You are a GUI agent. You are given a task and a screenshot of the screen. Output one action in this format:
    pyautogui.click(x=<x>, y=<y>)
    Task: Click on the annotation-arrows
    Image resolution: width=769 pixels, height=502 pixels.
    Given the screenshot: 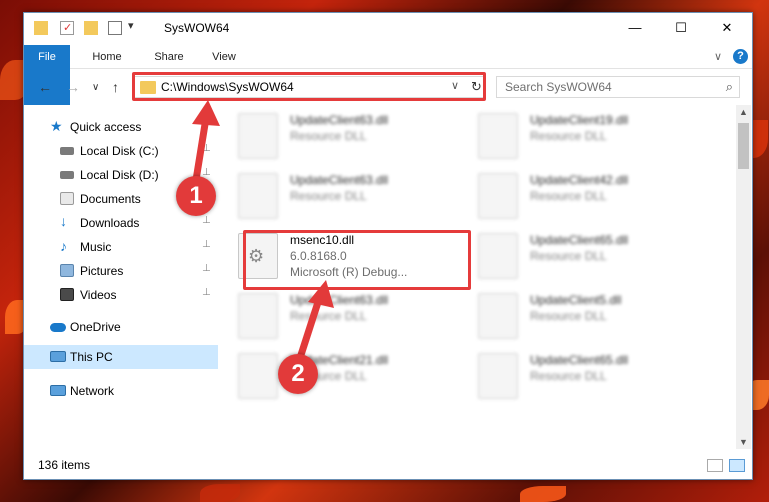 What is the action you would take?
    pyautogui.click(x=263, y=230)
    